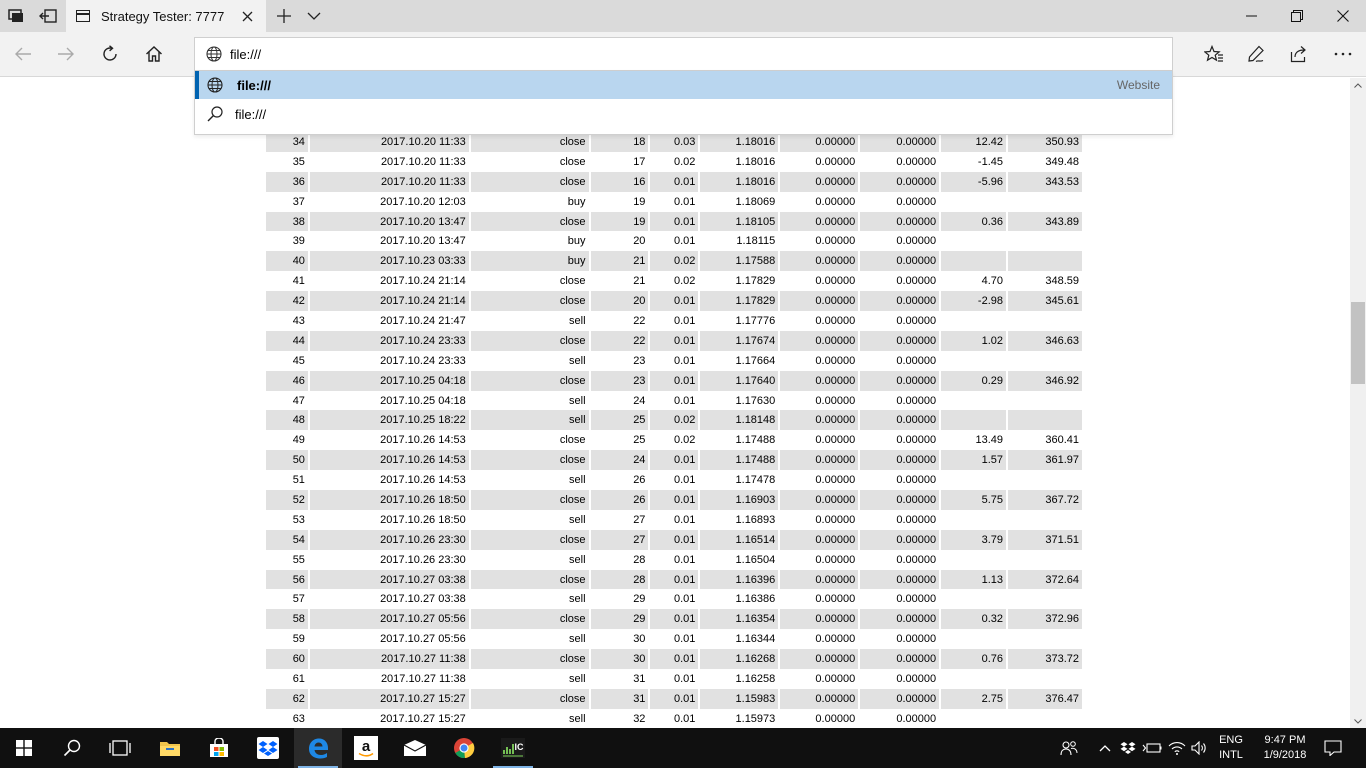 The height and width of the screenshot is (768, 1366). What do you see at coordinates (16, 16) in the screenshot?
I see `tabs-aside-icon` at bounding box center [16, 16].